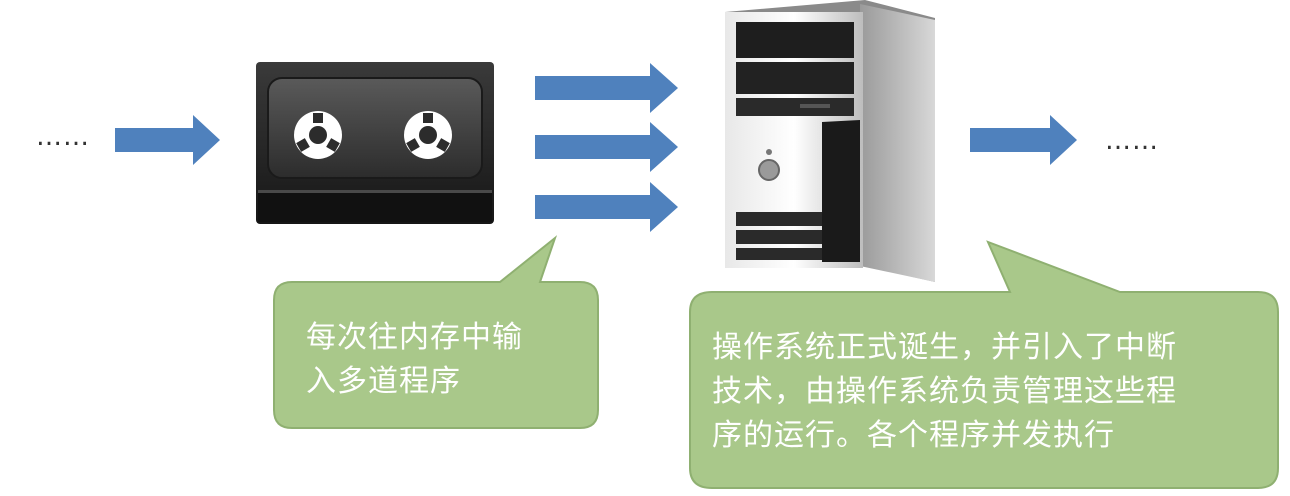 The image size is (1290, 496). Describe the element at coordinates (167, 140) in the screenshot. I see `arrow-into-tape` at that location.